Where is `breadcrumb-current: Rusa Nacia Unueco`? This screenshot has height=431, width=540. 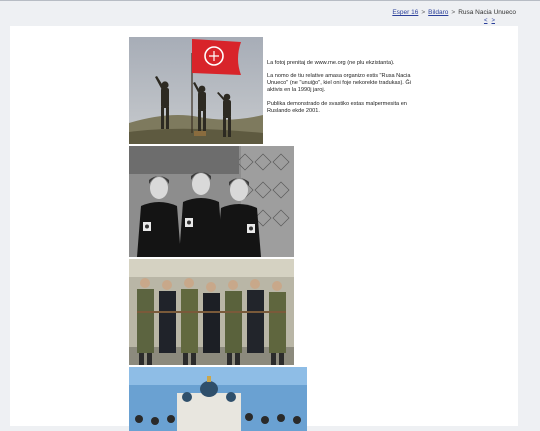
breadcrumb-current: Rusa Nacia Unueco is located at coordinates (487, 12).